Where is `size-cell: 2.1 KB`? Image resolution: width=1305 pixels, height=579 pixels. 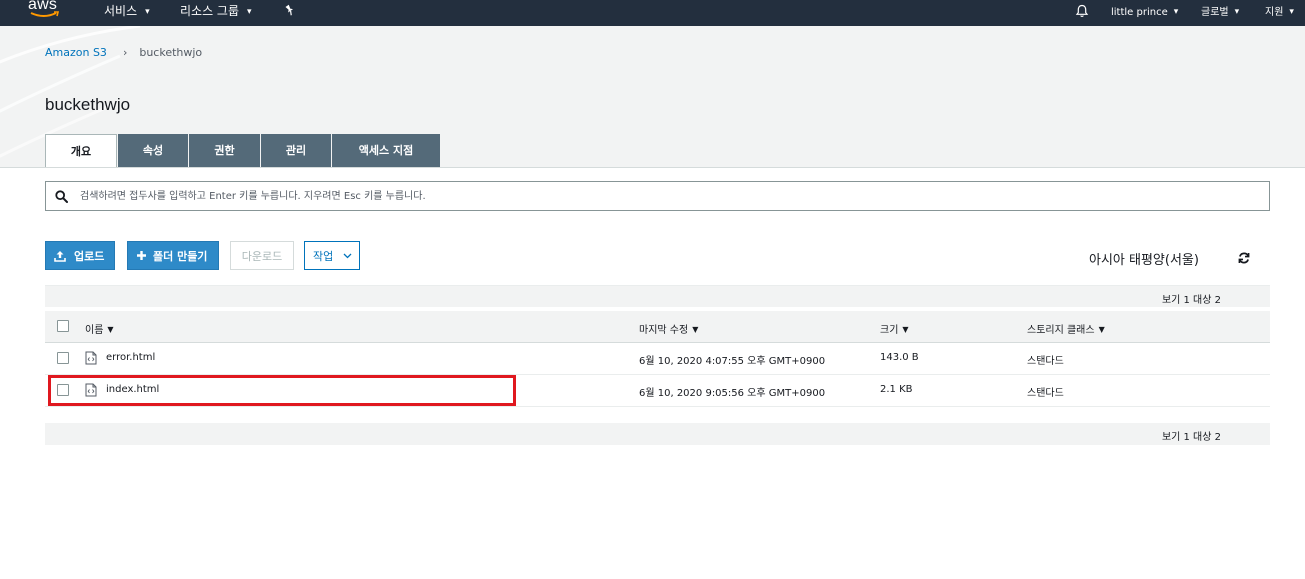 size-cell: 2.1 KB is located at coordinates (896, 389).